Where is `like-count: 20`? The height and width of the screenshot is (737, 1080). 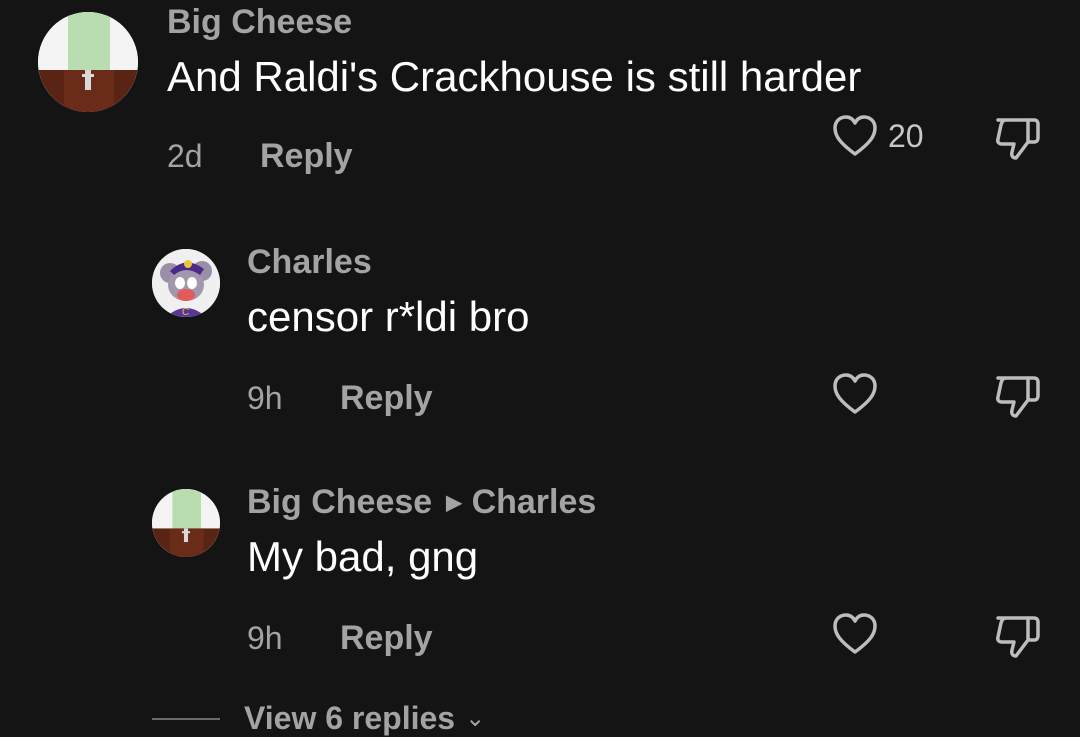
like-count: 20 is located at coordinates (906, 136).